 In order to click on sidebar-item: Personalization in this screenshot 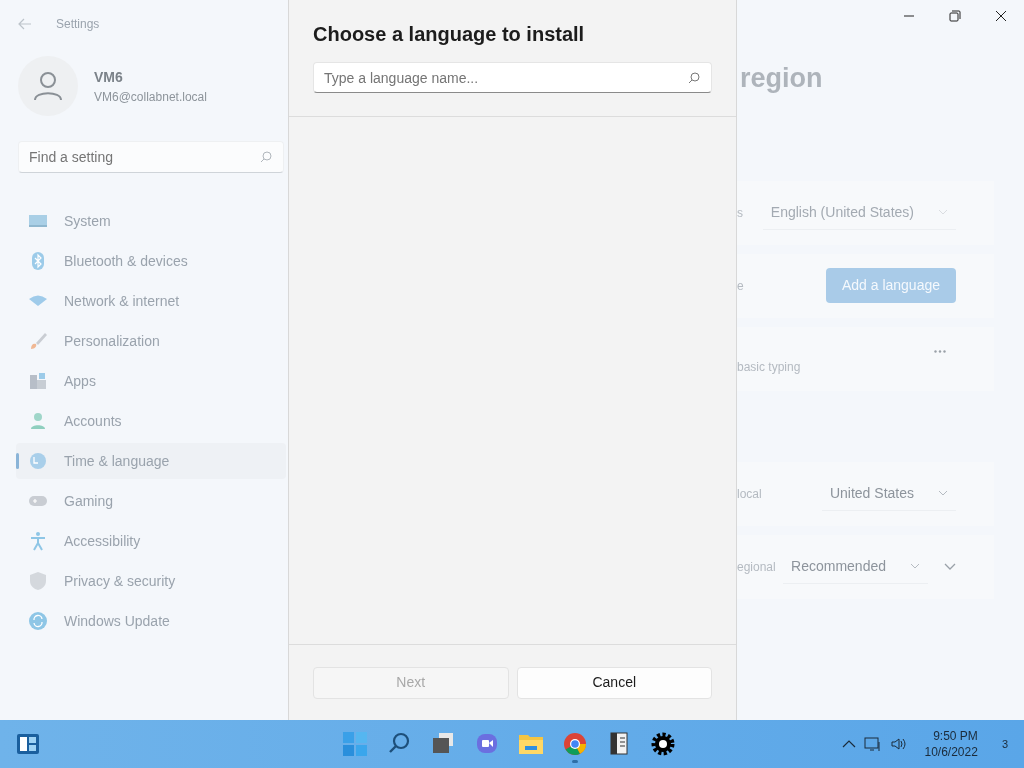, I will do `click(151, 341)`.